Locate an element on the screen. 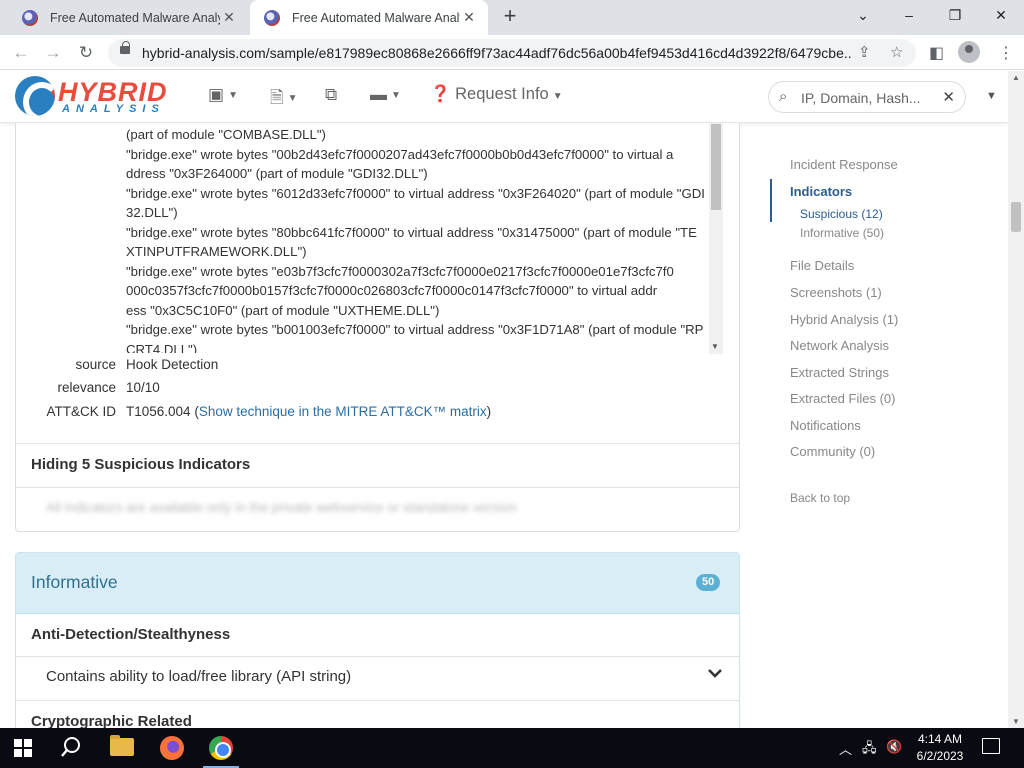  nav-hybrid-analysis: Hybrid Analysis (1) is located at coordinates (844, 319).